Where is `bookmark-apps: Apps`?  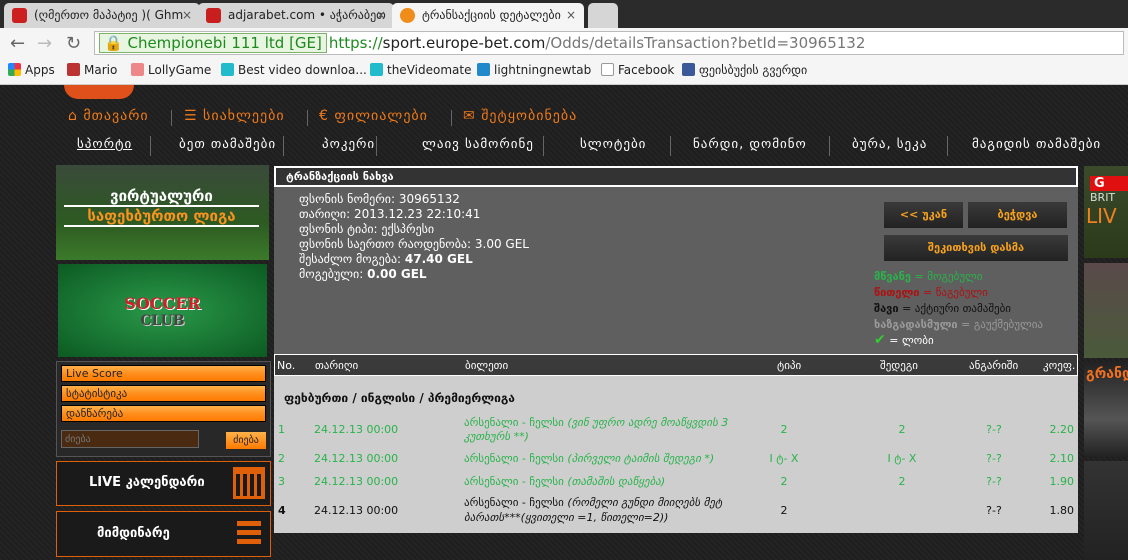 bookmark-apps: Apps is located at coordinates (31, 70).